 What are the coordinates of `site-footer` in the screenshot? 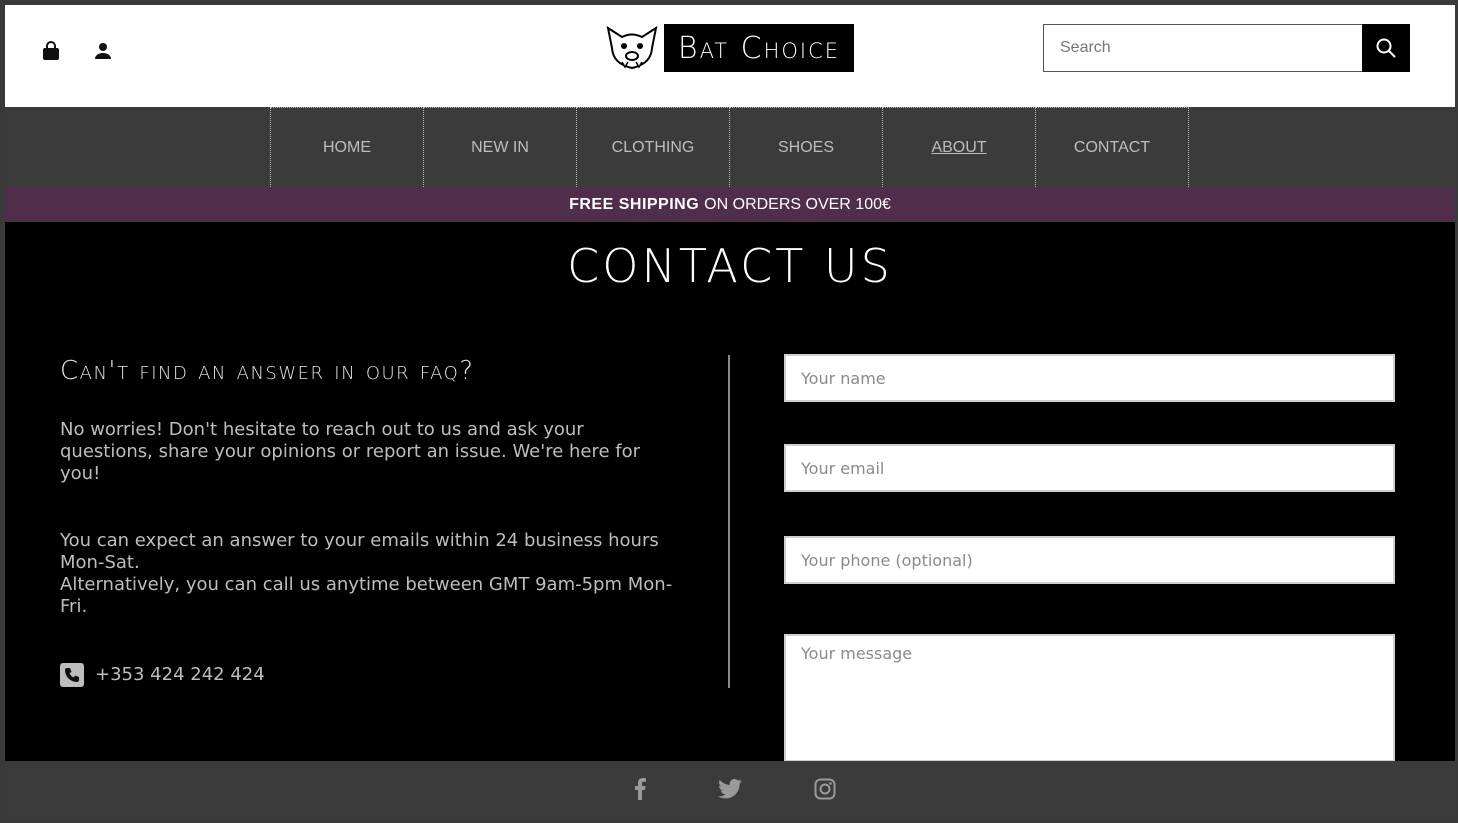 It's located at (730, 789).